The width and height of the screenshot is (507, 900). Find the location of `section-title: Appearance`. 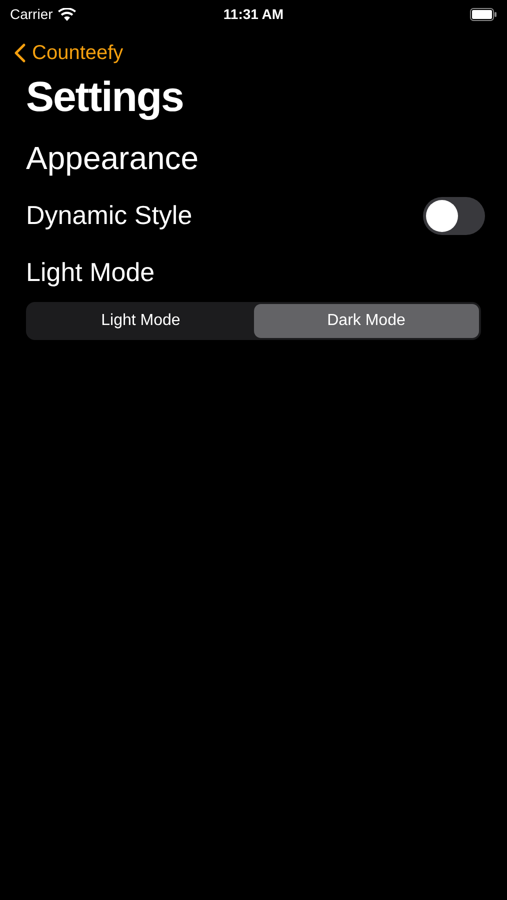

section-title: Appearance is located at coordinates (113, 158).